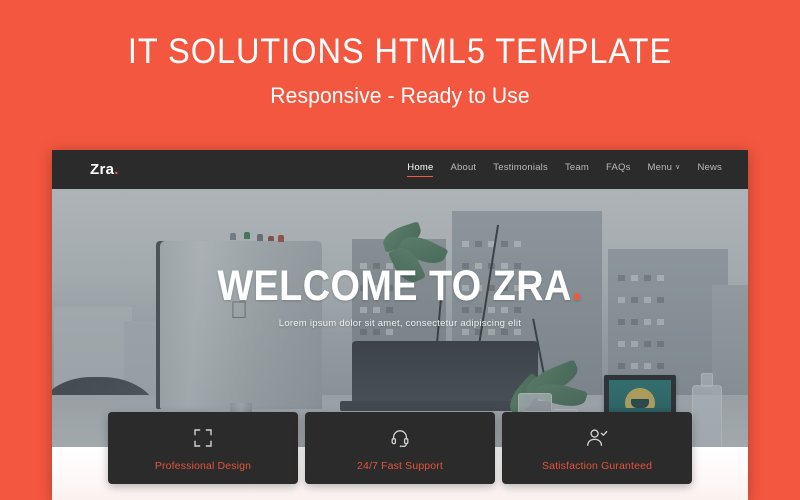 The width and height of the screenshot is (800, 500). I want to click on nav-link-faqs: FAQs, so click(618, 169).